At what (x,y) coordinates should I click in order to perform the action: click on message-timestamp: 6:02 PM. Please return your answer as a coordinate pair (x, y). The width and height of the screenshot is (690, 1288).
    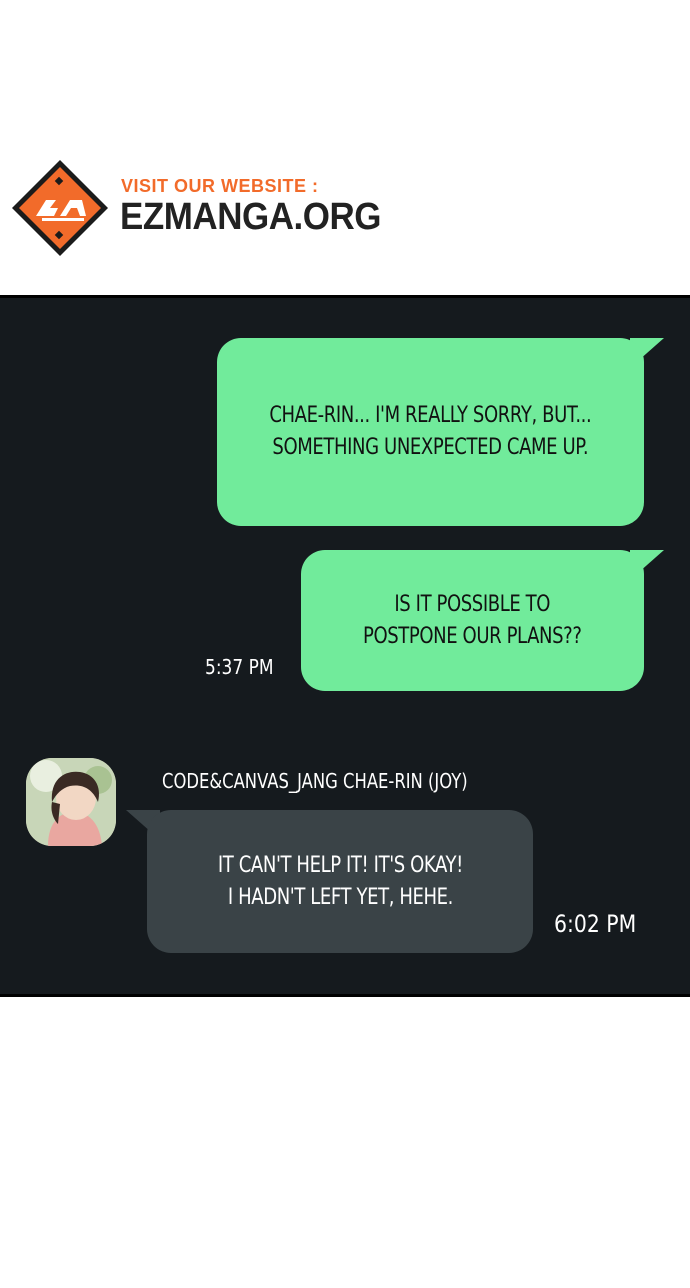
    Looking at the image, I should click on (595, 924).